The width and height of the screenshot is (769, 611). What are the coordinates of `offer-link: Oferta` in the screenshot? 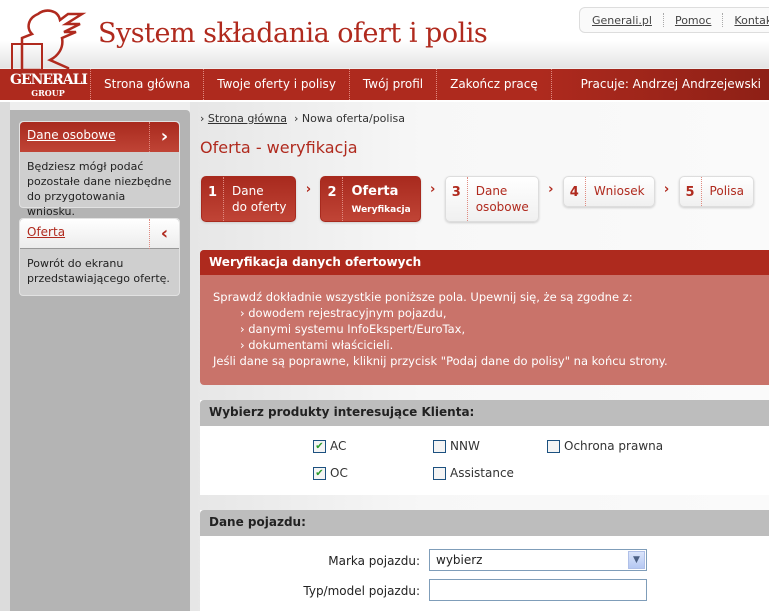 It's located at (46, 232).